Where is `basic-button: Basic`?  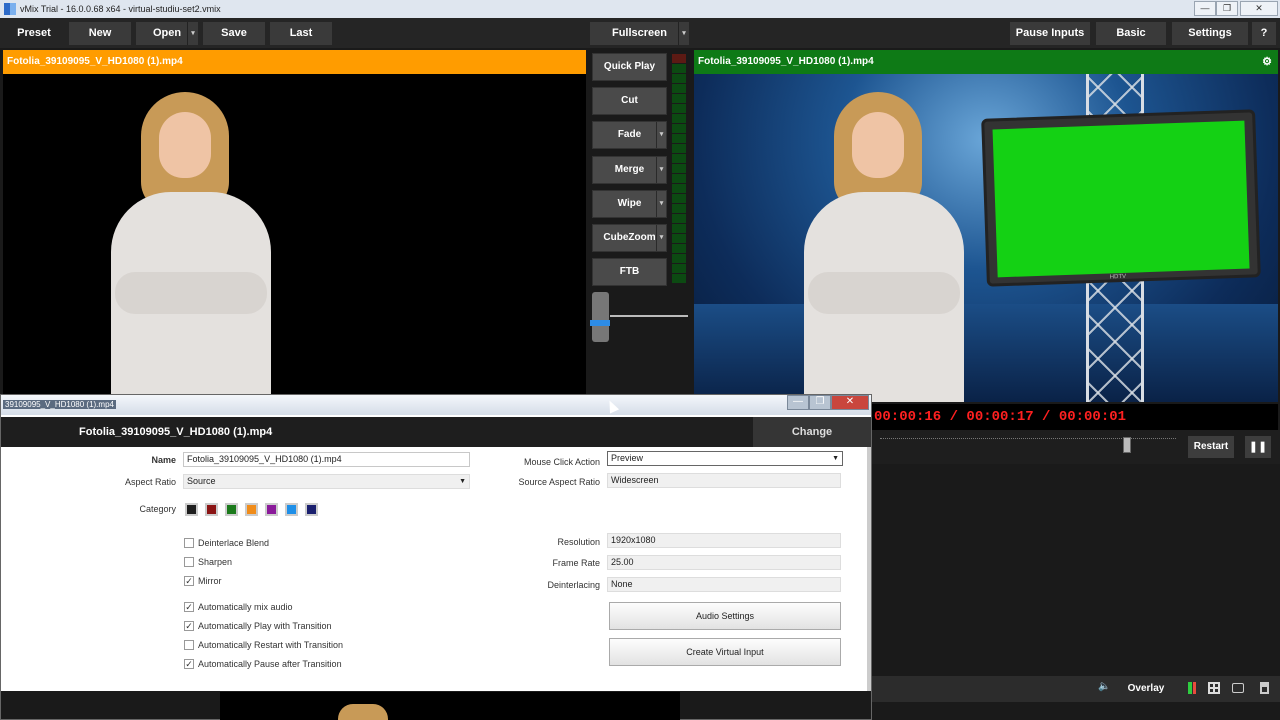
basic-button: Basic is located at coordinates (1131, 33).